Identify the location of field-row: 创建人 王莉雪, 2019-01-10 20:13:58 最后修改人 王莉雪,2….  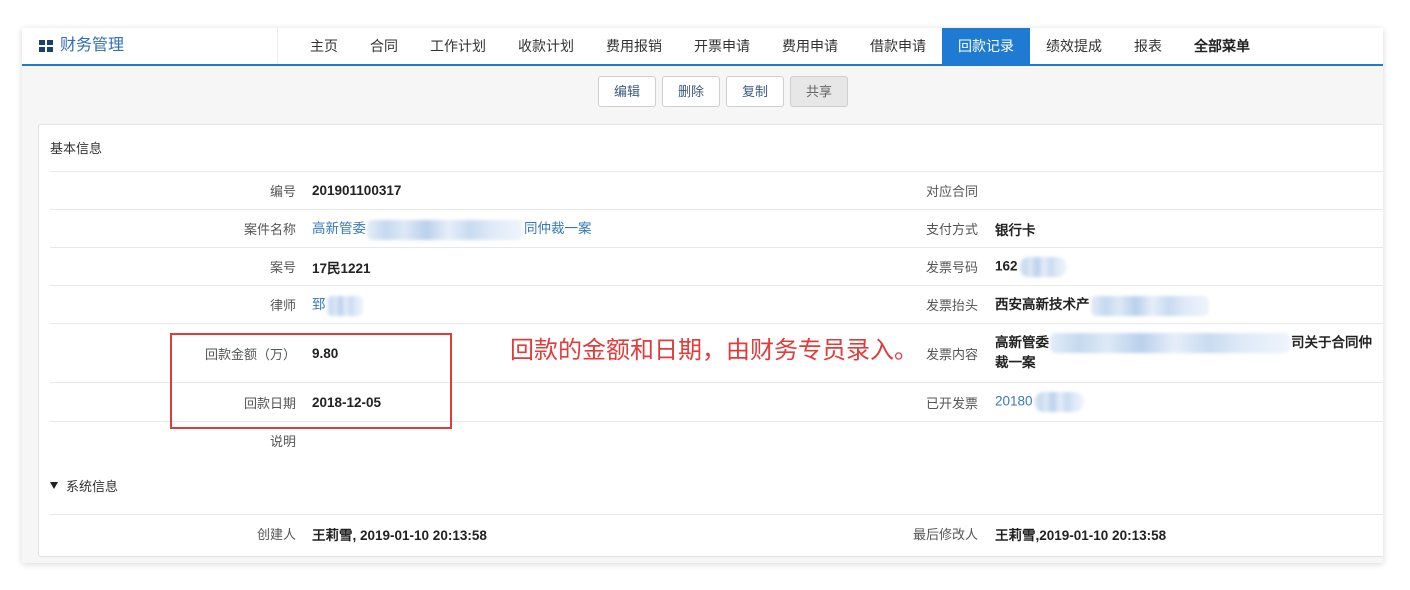
(716, 533).